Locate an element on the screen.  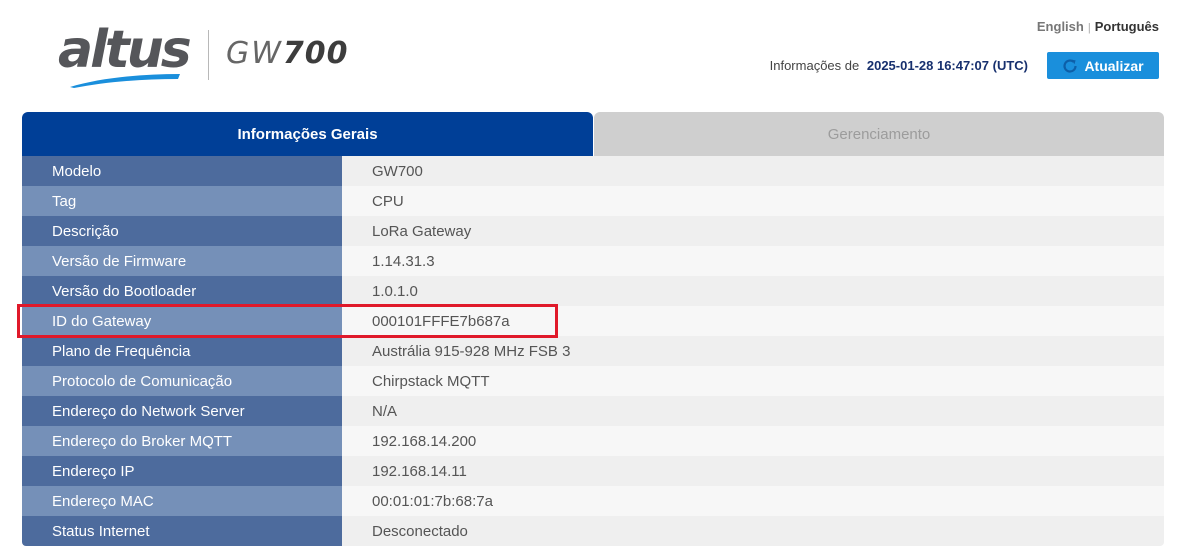
table-row: Status Internet Desconectado is located at coordinates (593, 531).